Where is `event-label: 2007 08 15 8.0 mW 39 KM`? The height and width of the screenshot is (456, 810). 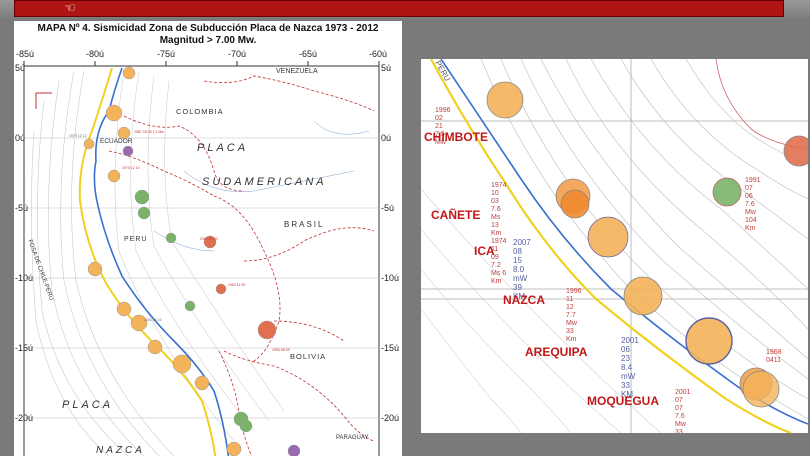
event-label: 2007 08 15 8.0 mW 39 KM is located at coordinates (522, 269).